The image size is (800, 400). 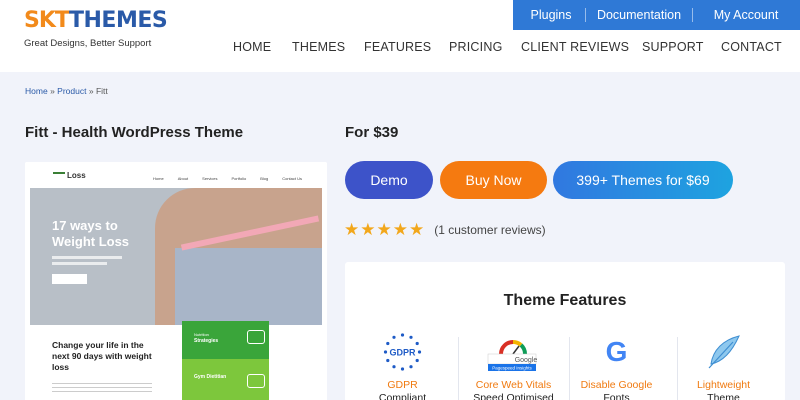 What do you see at coordinates (493, 180) in the screenshot?
I see `buy-now-button: Buy Now` at bounding box center [493, 180].